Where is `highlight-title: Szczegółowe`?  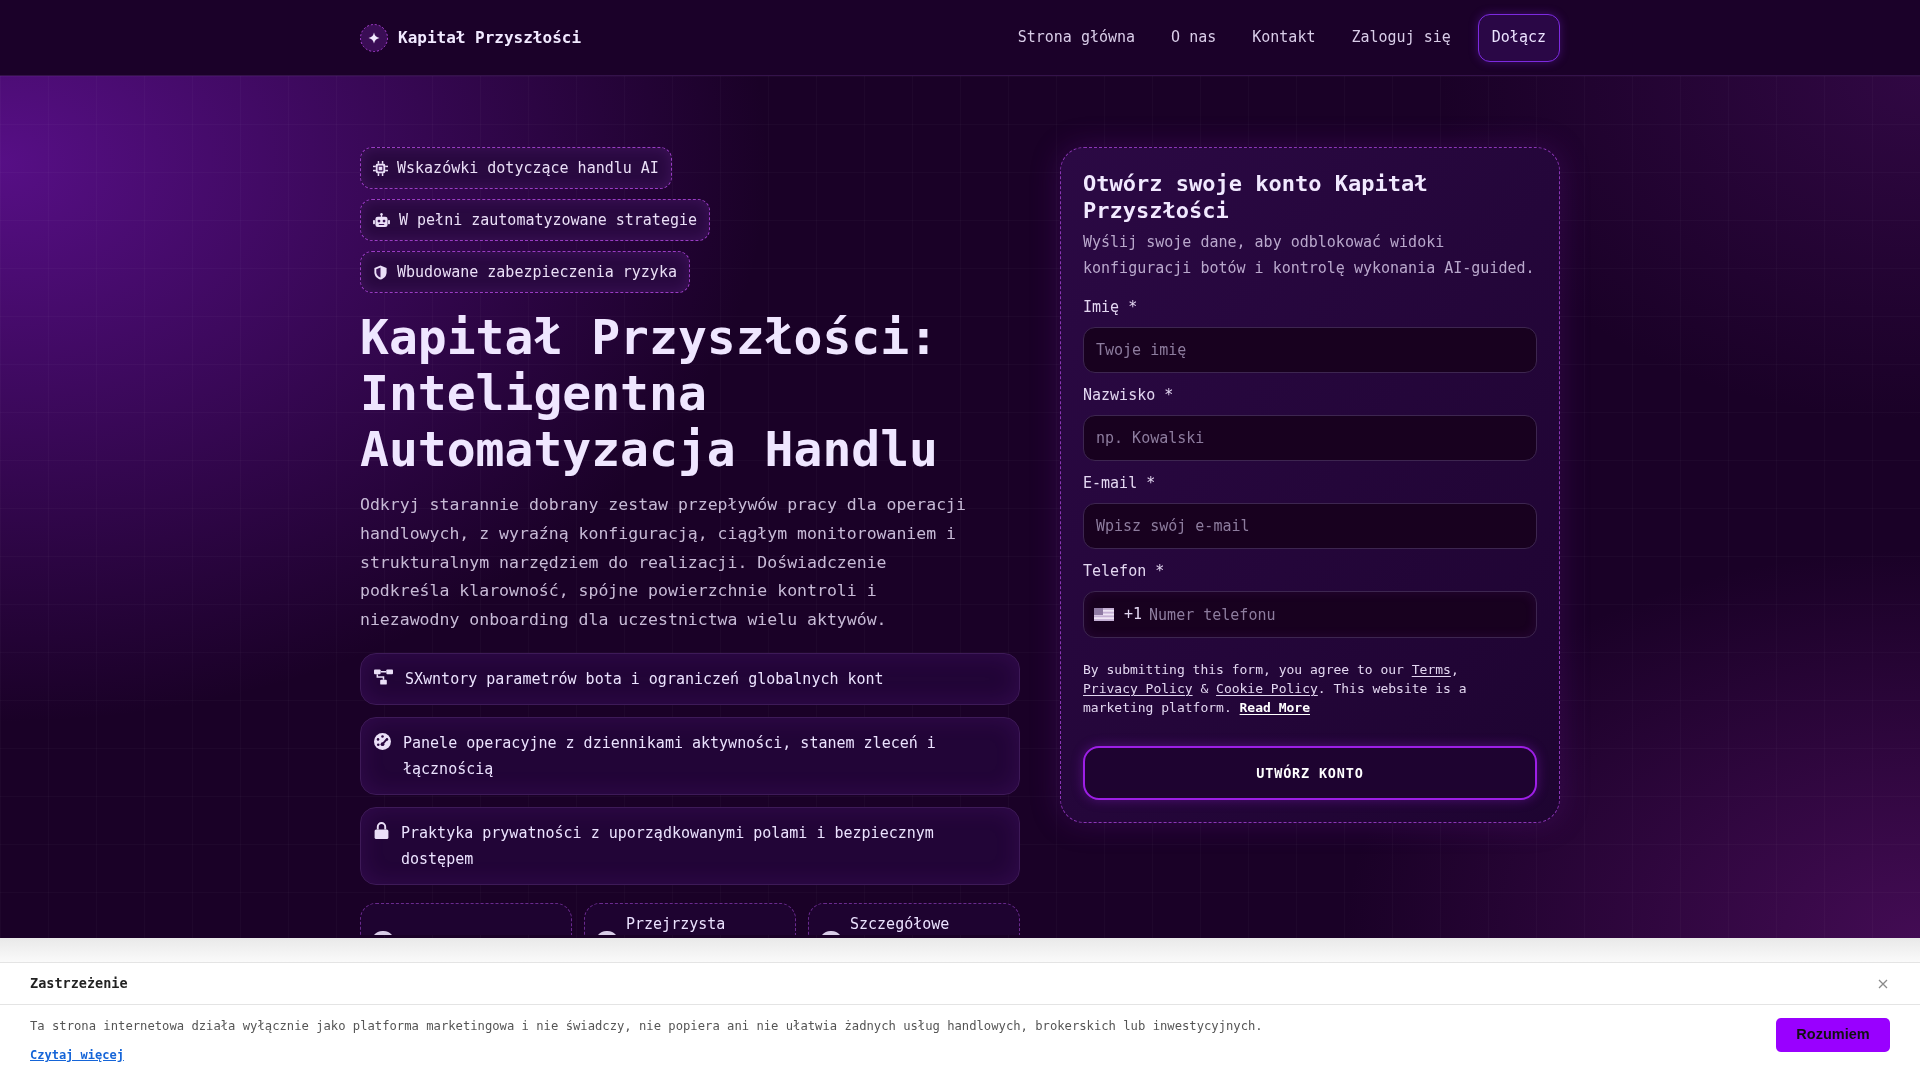 highlight-title: Szczegółowe is located at coordinates (900, 924).